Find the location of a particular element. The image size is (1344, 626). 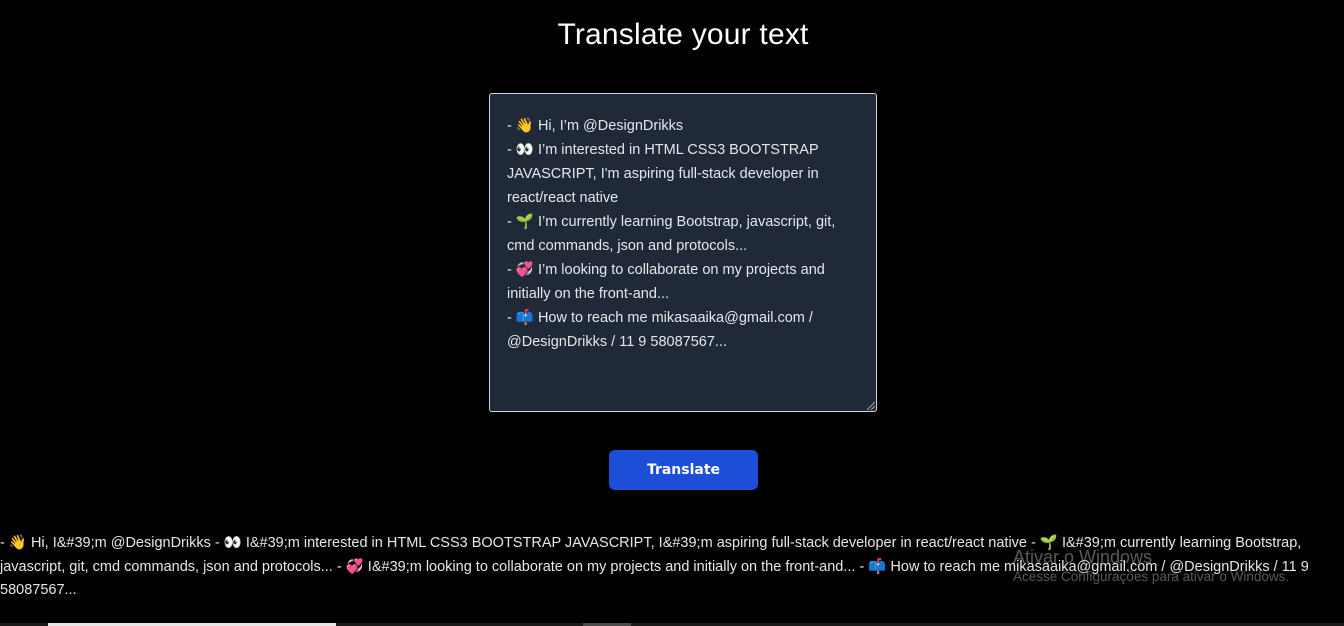

translate-button: Translate is located at coordinates (683, 470).